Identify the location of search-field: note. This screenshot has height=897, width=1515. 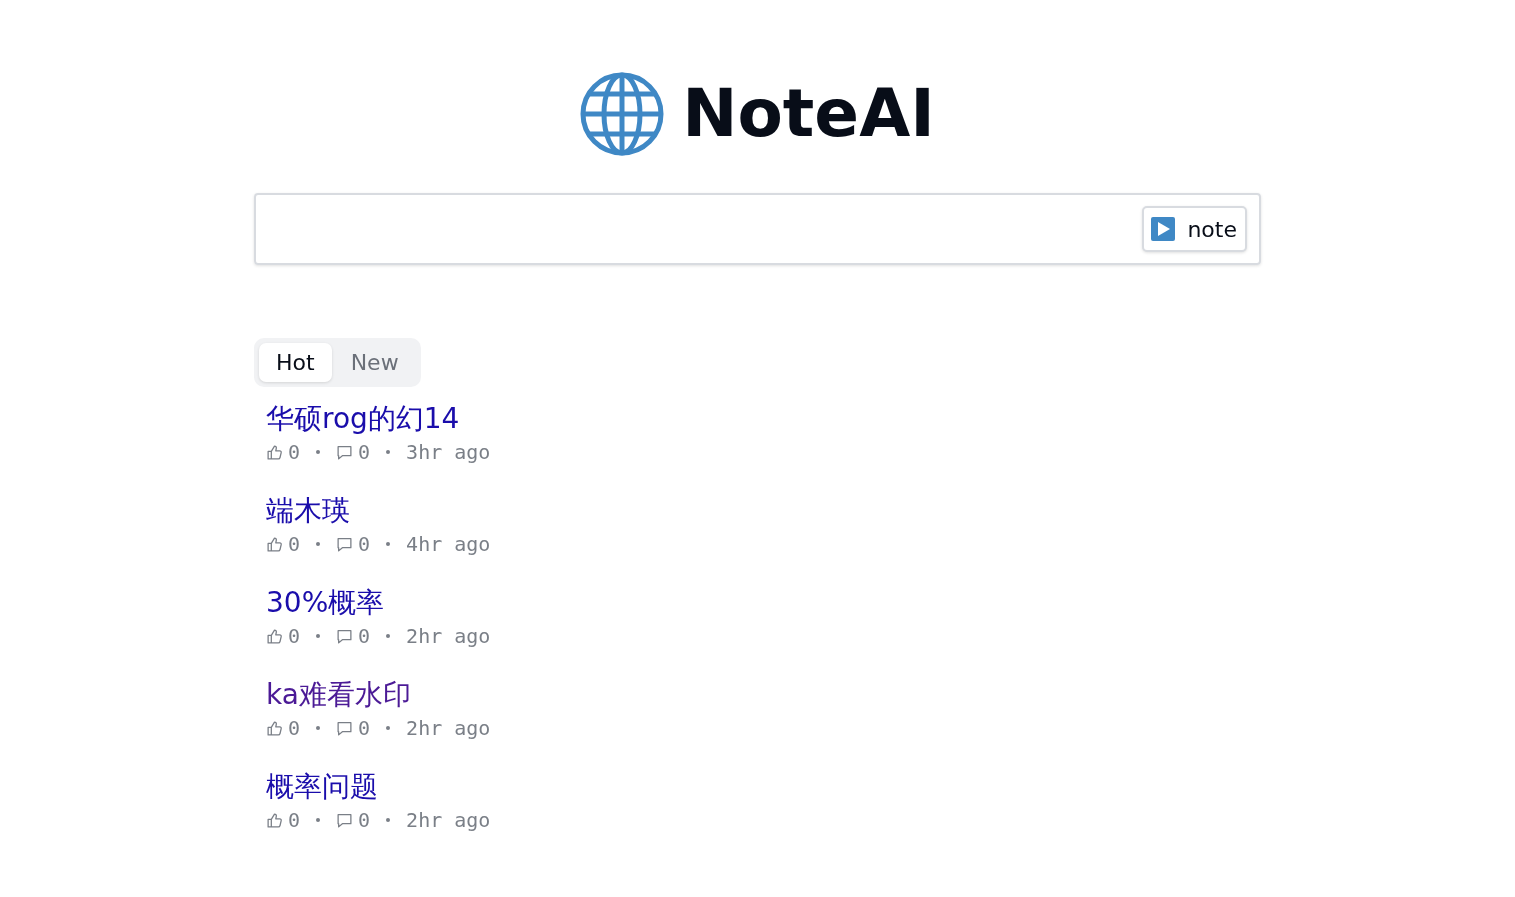
(757, 229).